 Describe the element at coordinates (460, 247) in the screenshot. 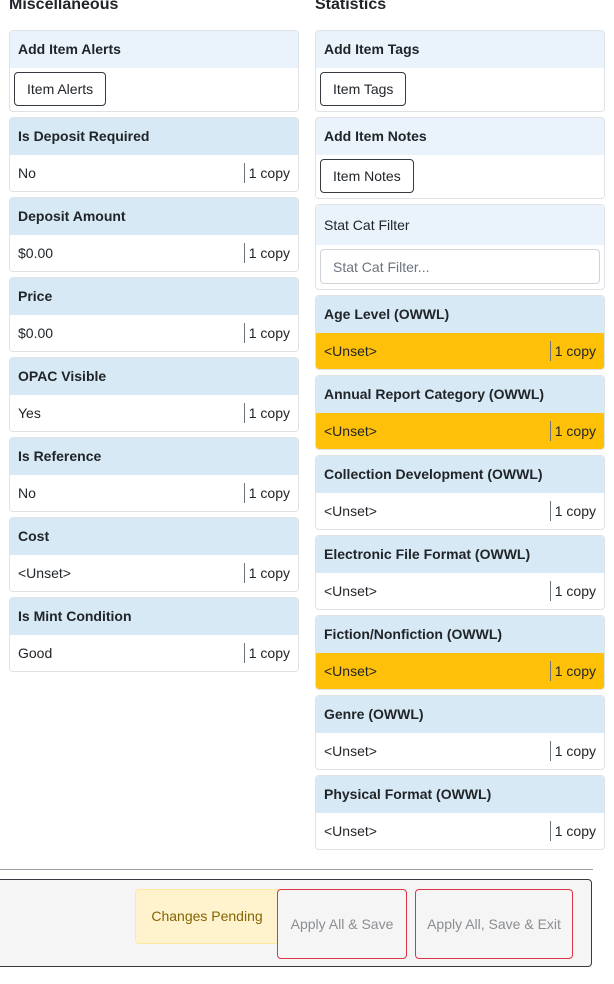

I see `stat-cat-filter-card: Stat Cat Filter` at that location.